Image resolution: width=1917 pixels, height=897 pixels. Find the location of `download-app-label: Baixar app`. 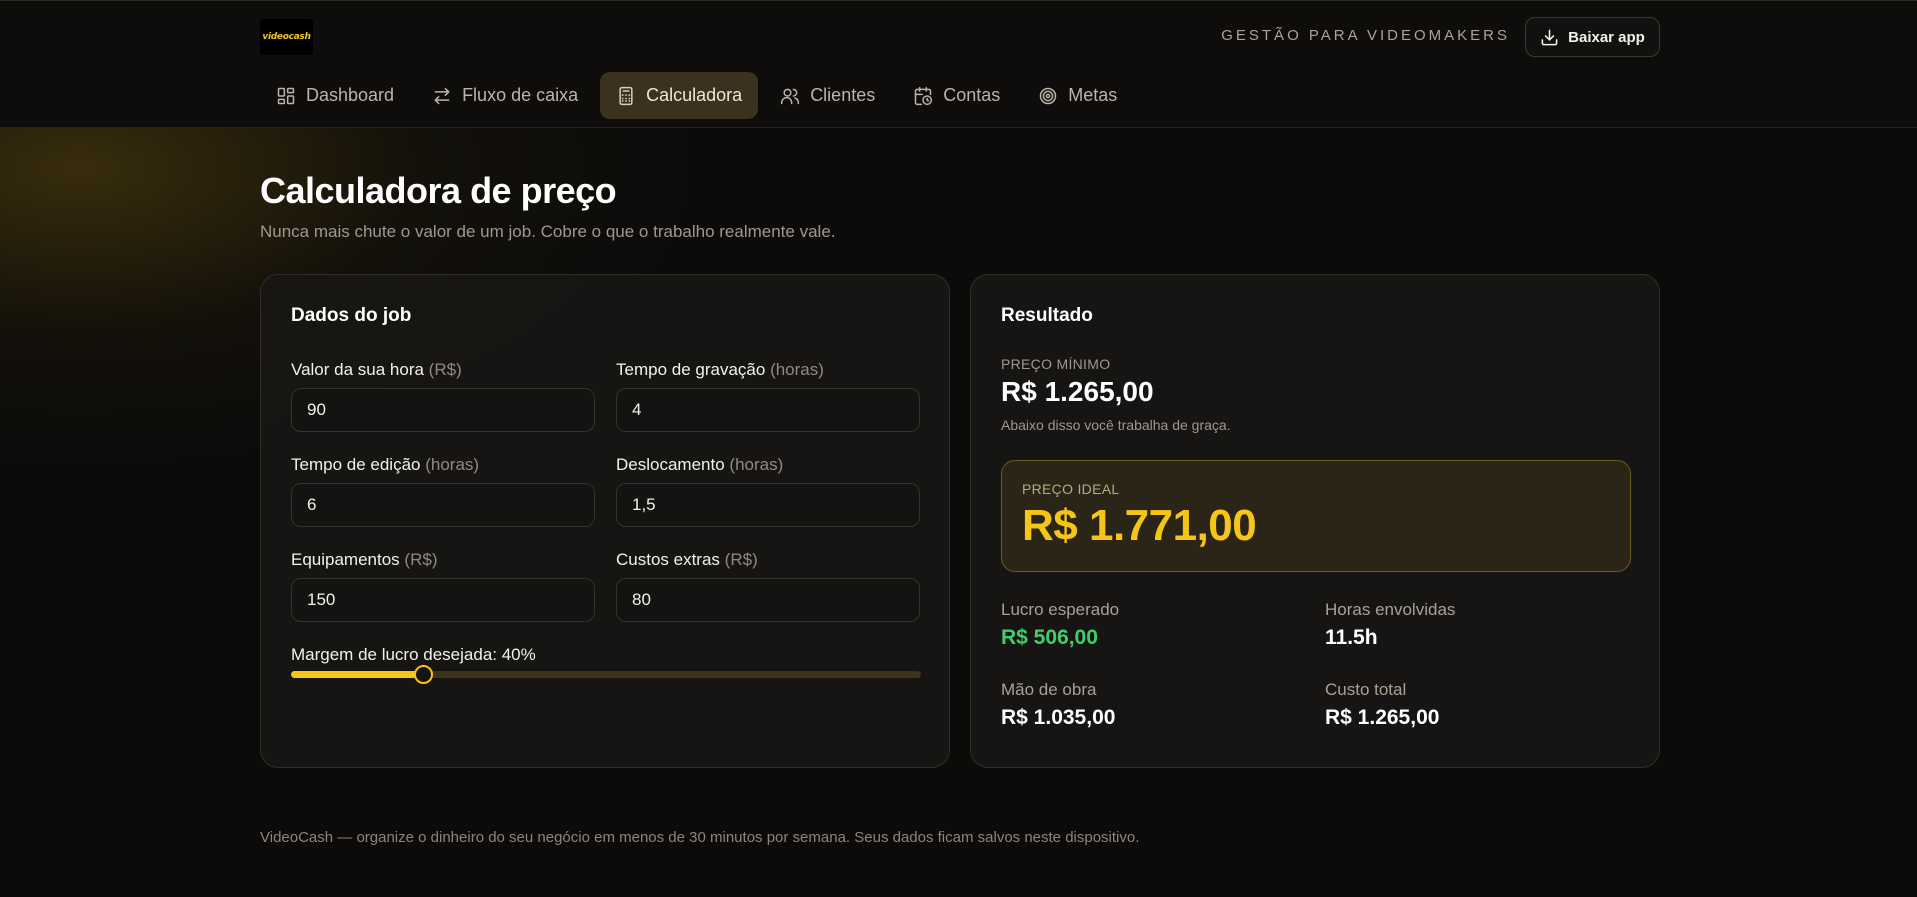

download-app-label: Baixar app is located at coordinates (1606, 37).